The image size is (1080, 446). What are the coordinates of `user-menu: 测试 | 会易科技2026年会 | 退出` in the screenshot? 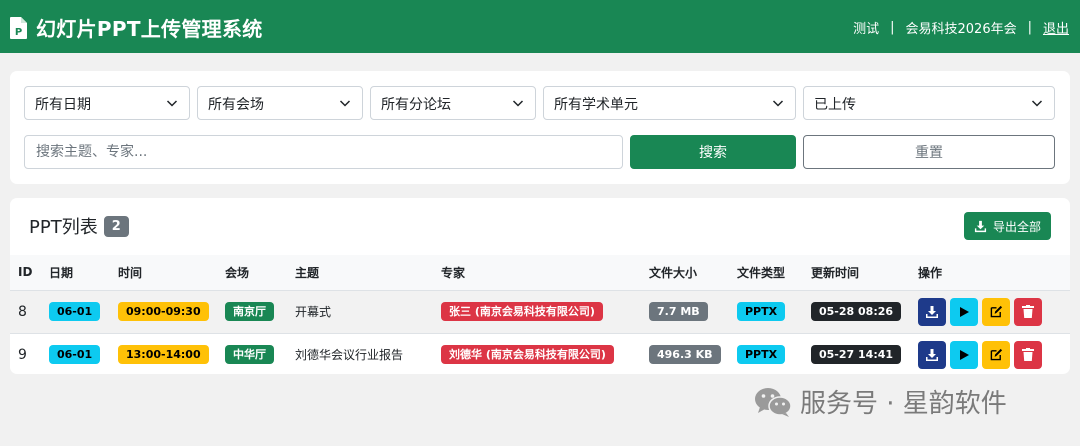 It's located at (961, 27).